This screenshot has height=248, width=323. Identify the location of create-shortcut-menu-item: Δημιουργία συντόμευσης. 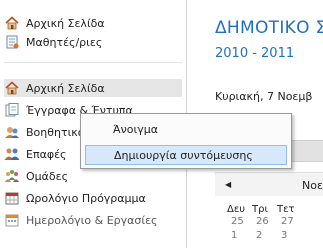
(186, 155).